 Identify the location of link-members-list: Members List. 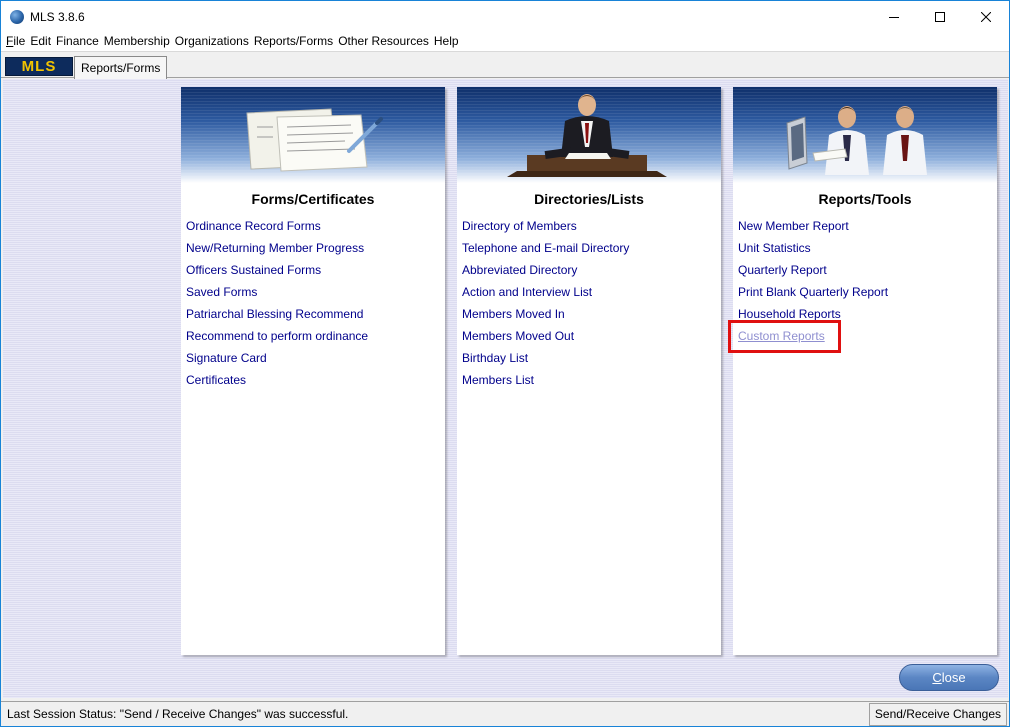
(591, 380).